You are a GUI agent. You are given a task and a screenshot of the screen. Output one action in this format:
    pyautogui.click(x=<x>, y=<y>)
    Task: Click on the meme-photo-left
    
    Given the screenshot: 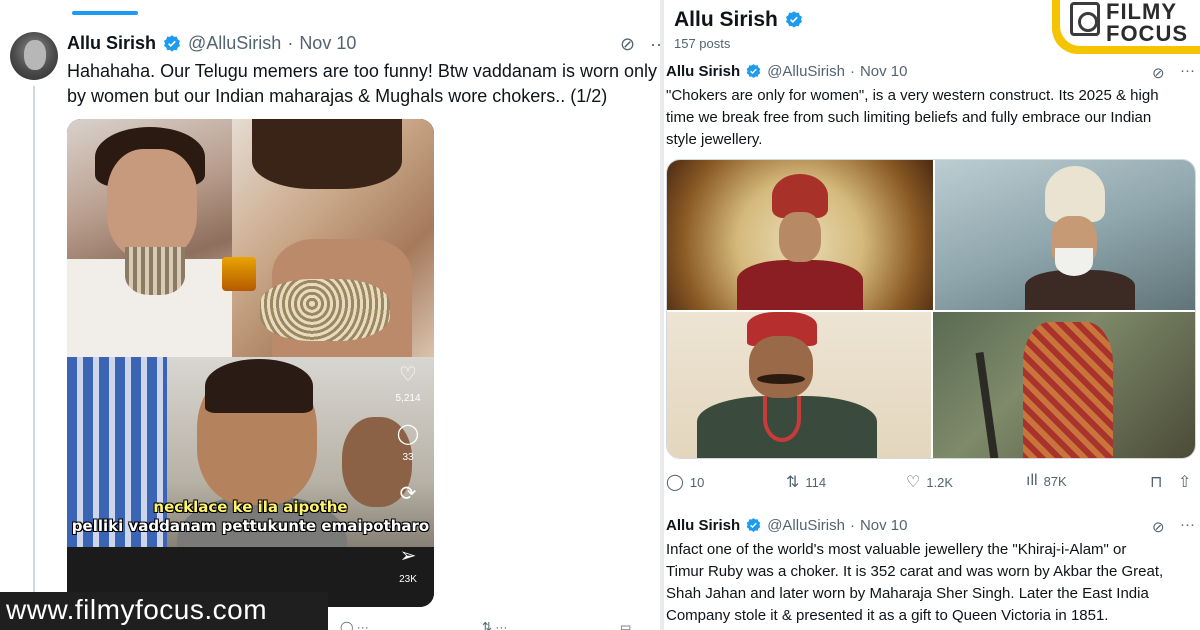 What is the action you would take?
    pyautogui.click(x=149, y=238)
    